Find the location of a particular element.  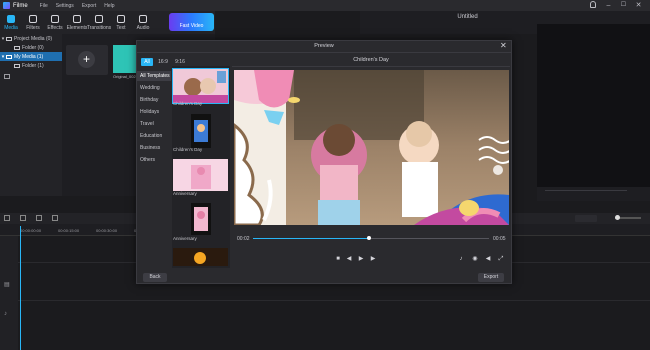

timeline-mode-button is located at coordinates (586, 218).